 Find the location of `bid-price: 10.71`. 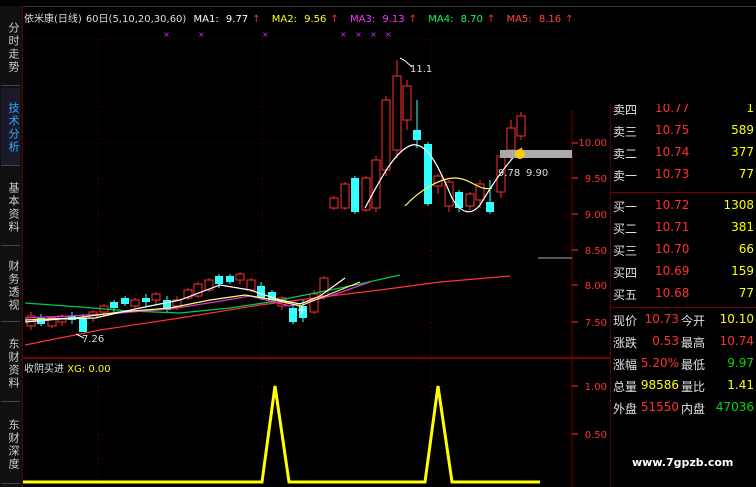

bid-price: 10.71 is located at coordinates (672, 227).